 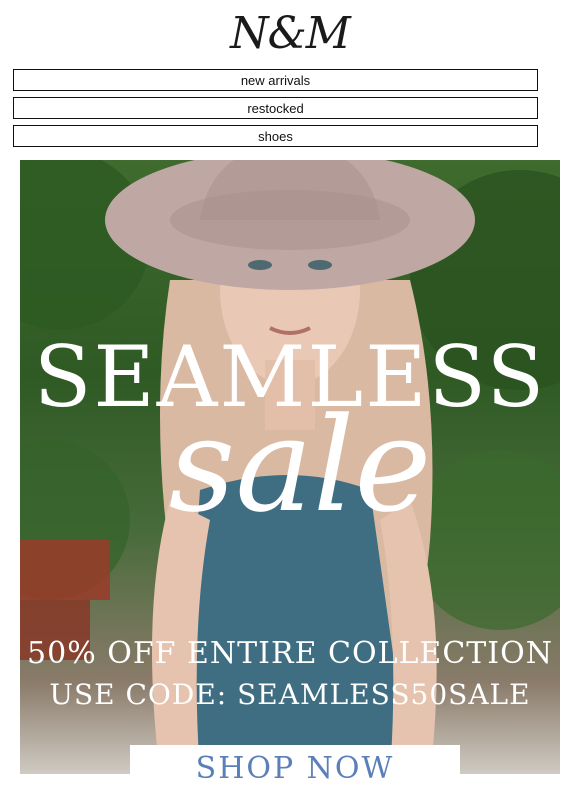 What do you see at coordinates (275, 80) in the screenshot?
I see `nav-new-arrivals-button: new arrivals` at bounding box center [275, 80].